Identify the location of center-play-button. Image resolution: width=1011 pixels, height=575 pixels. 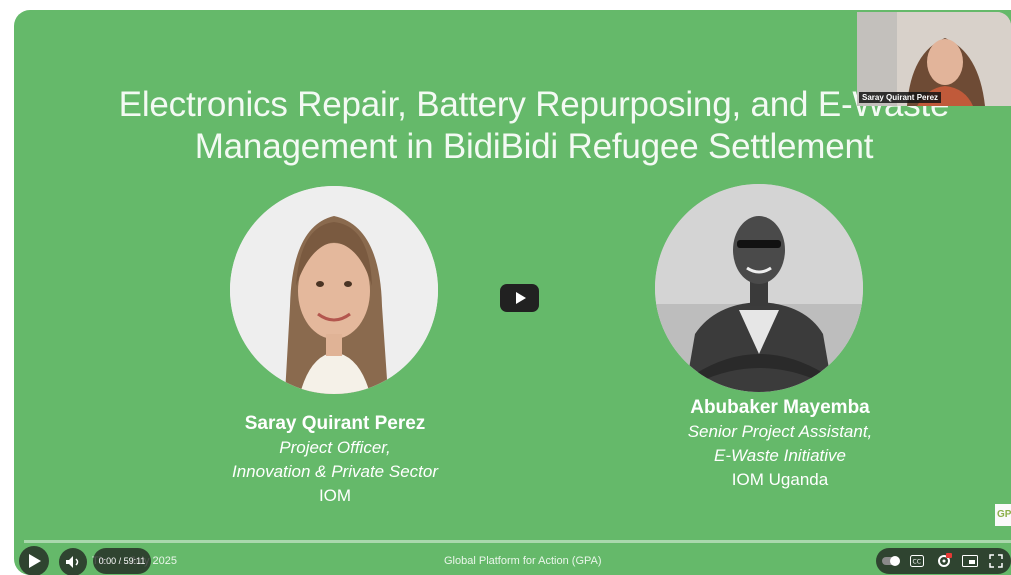
(519, 298).